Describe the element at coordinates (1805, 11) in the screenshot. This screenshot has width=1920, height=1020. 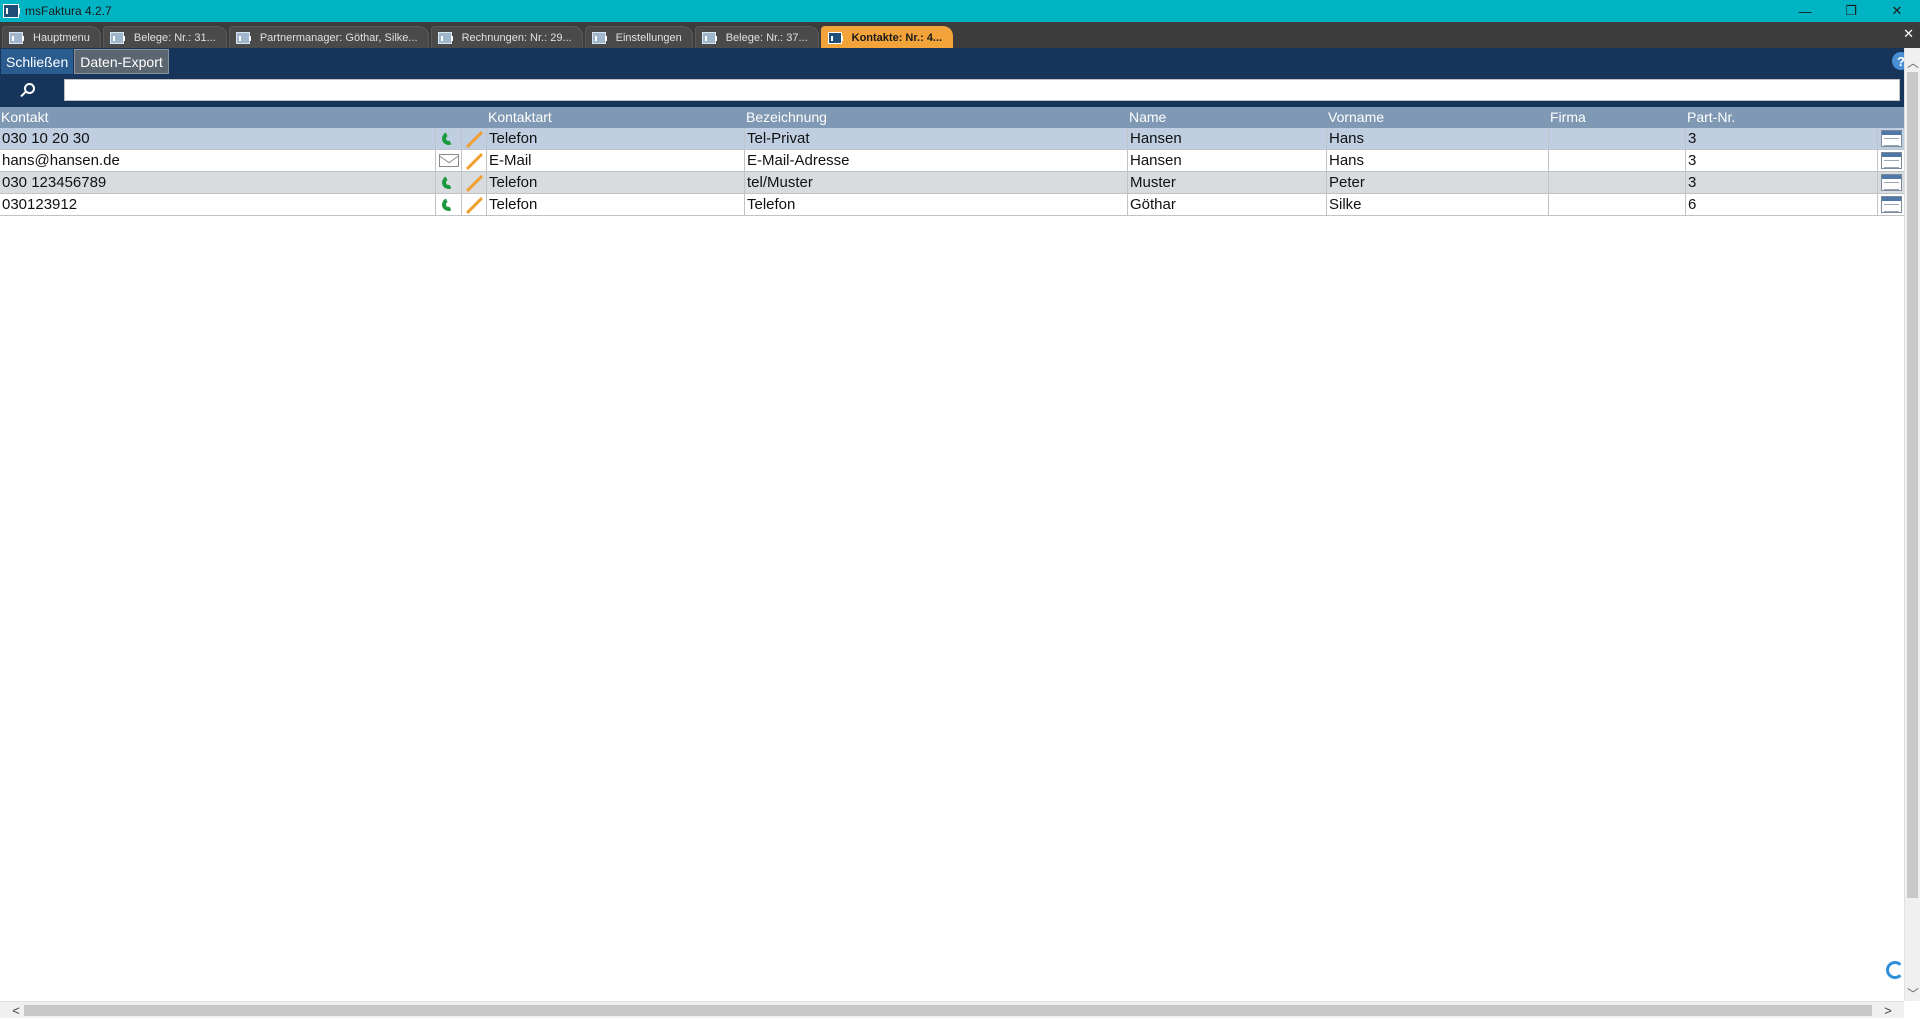
I see `minimize-button: —` at that location.